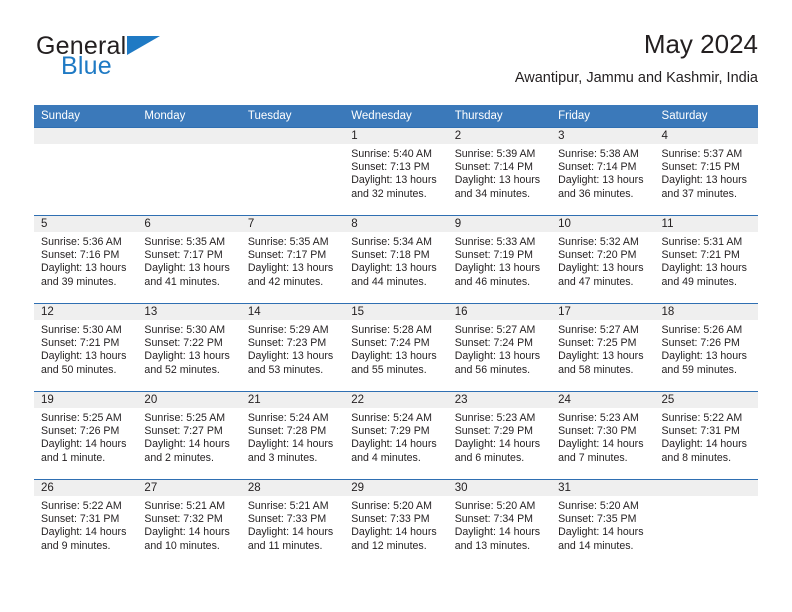 Image resolution: width=792 pixels, height=612 pixels. What do you see at coordinates (143, 45) in the screenshot?
I see `logo-triangle-icon` at bounding box center [143, 45].